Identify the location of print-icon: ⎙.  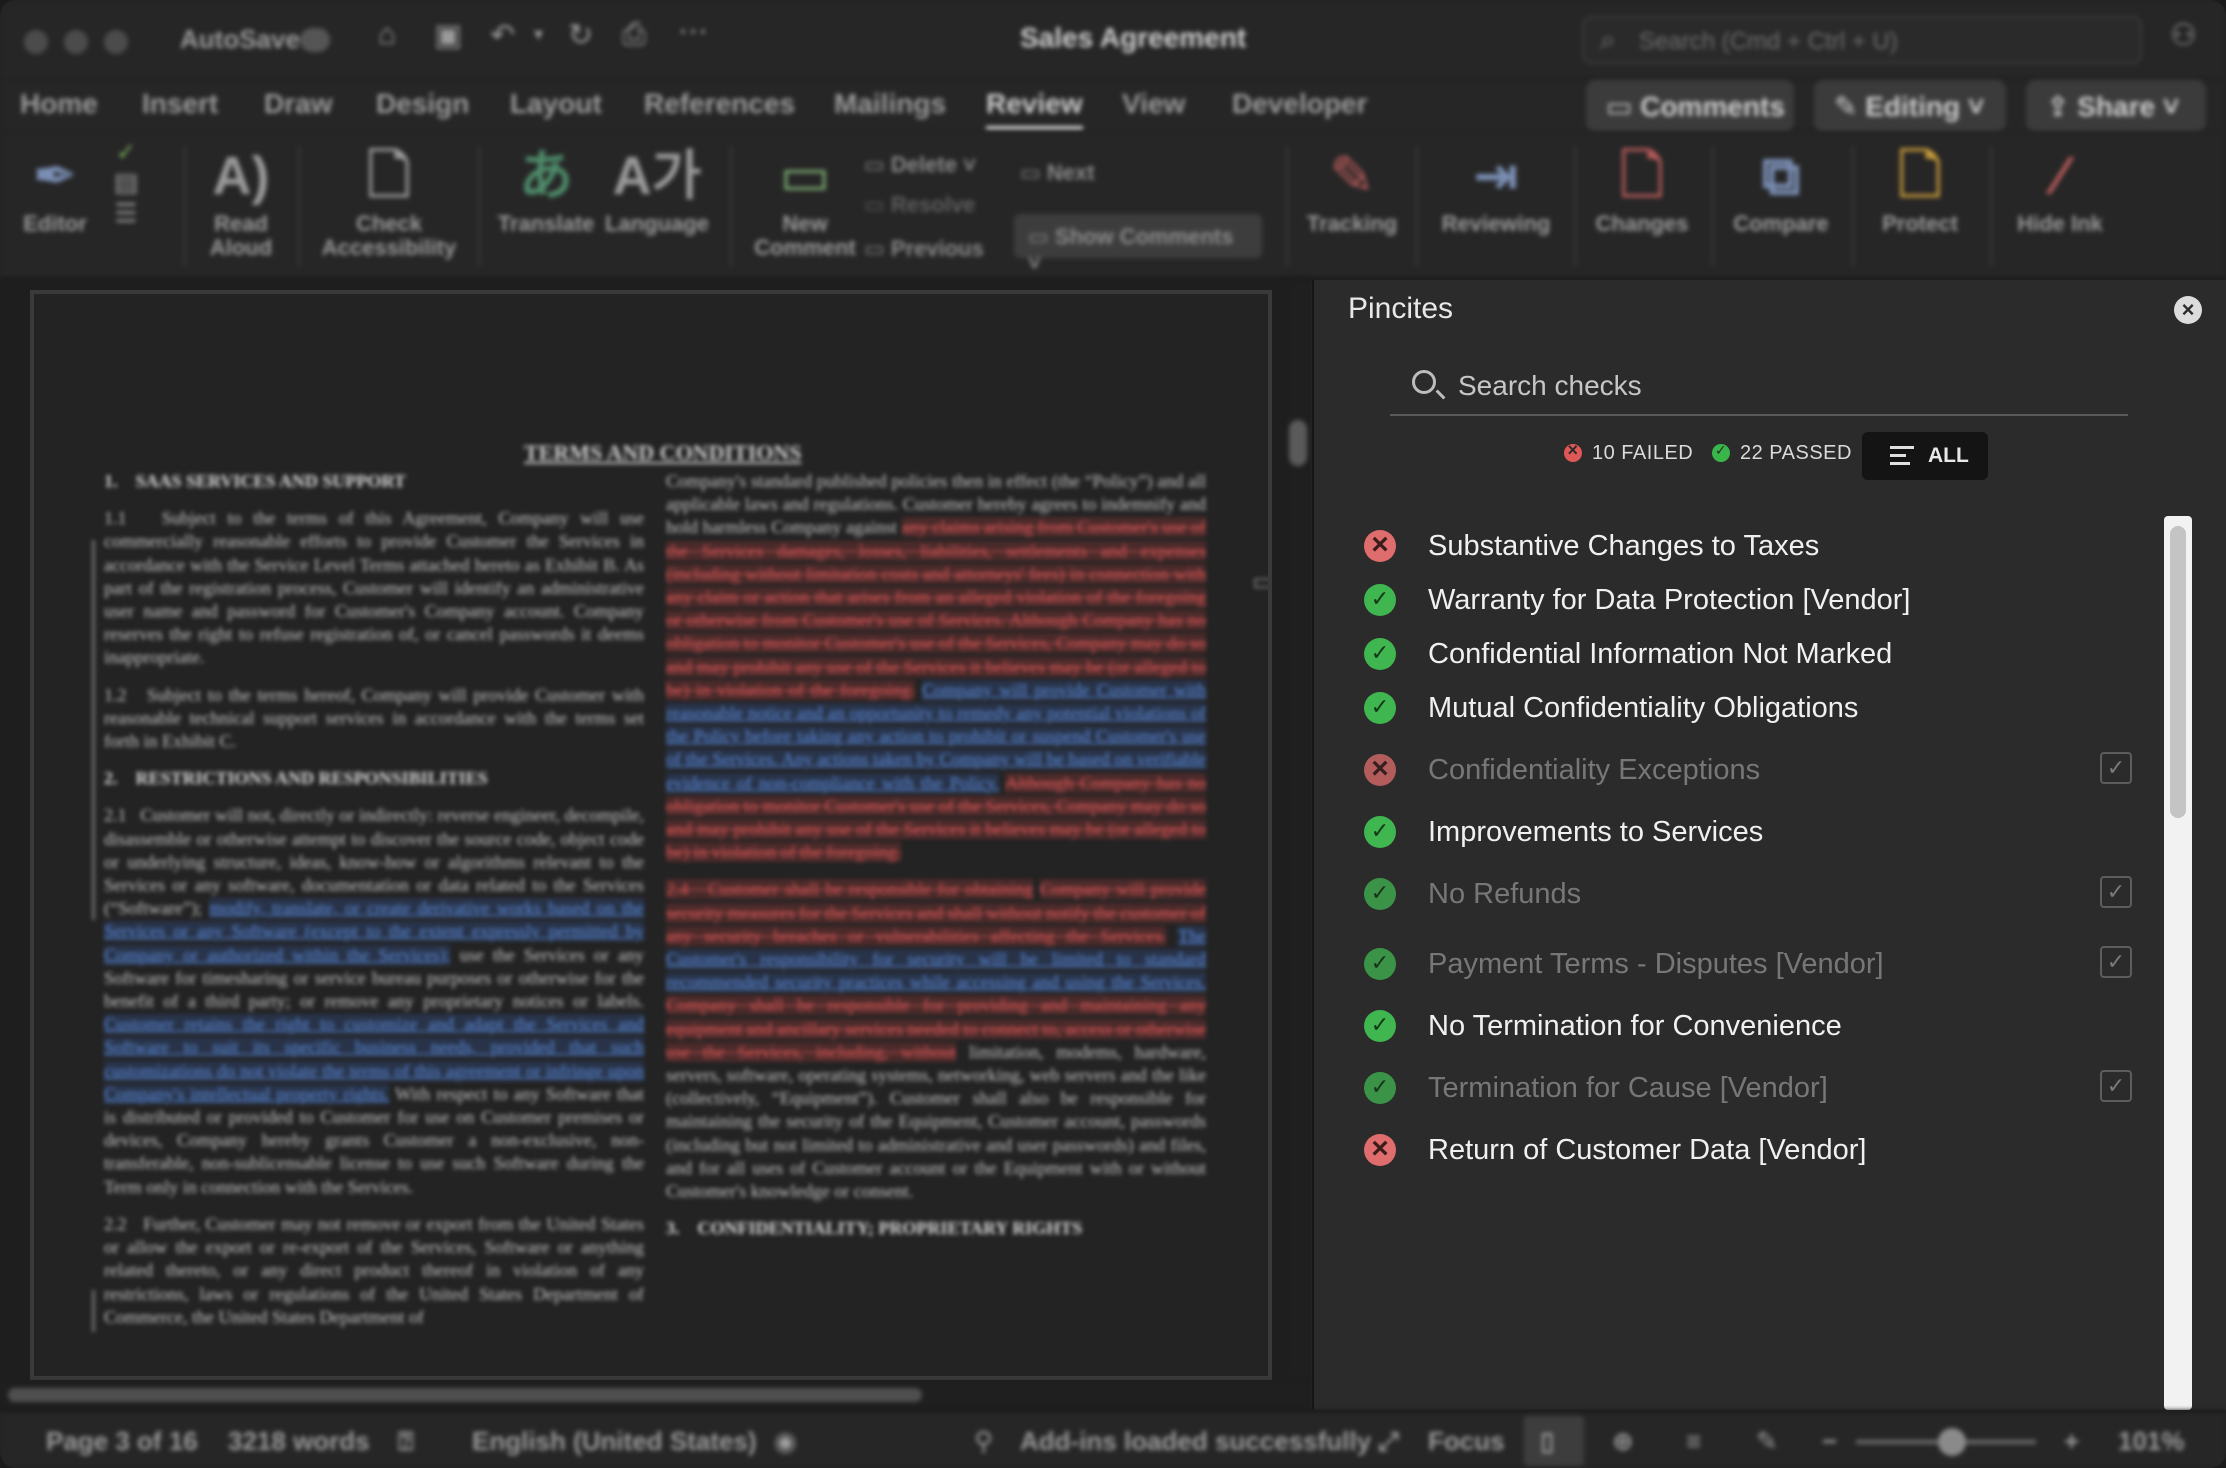
(634, 35).